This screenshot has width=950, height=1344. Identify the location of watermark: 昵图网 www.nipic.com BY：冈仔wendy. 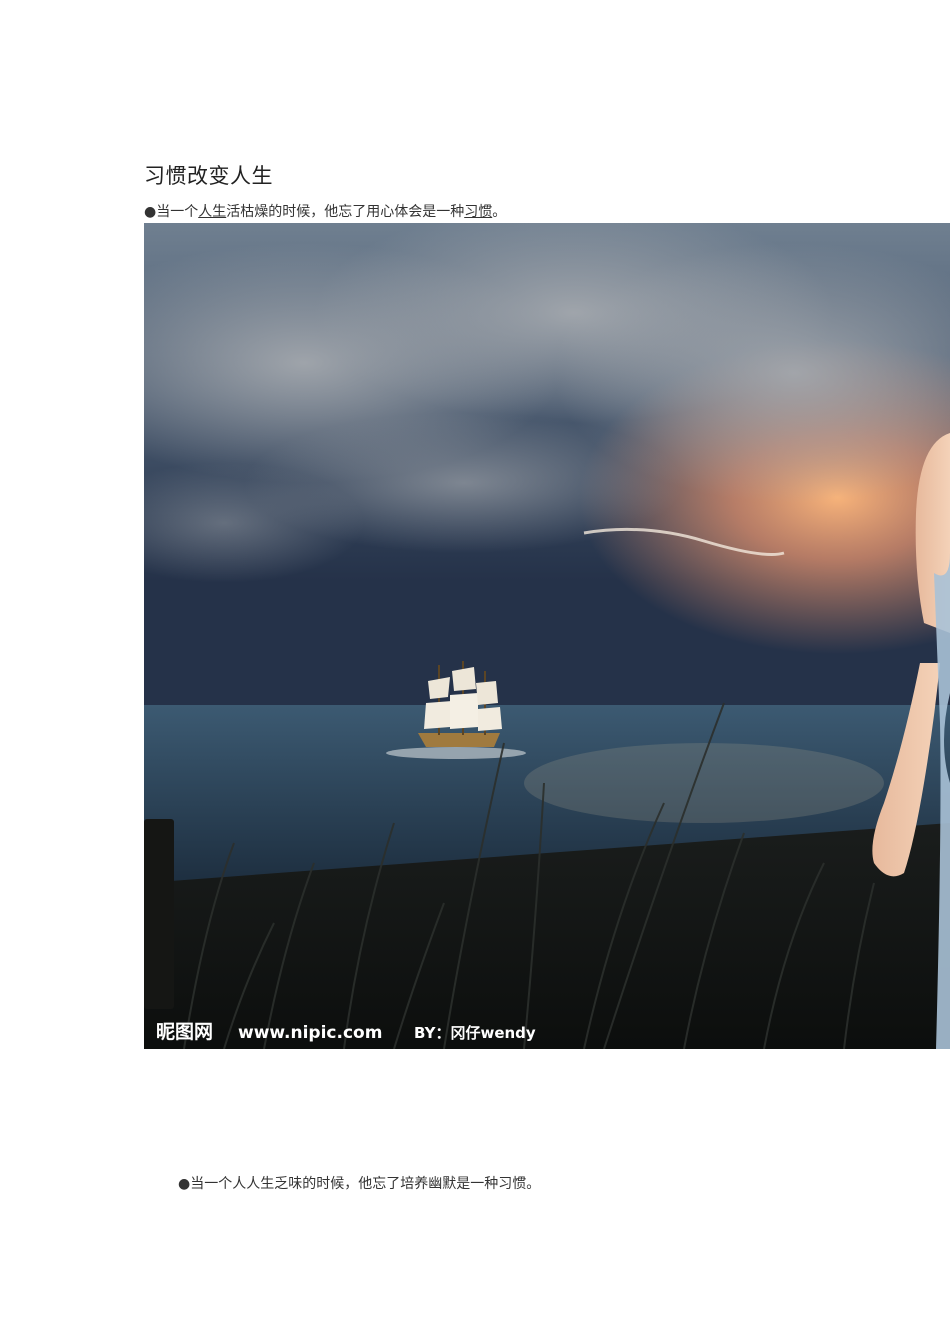
(346, 1032).